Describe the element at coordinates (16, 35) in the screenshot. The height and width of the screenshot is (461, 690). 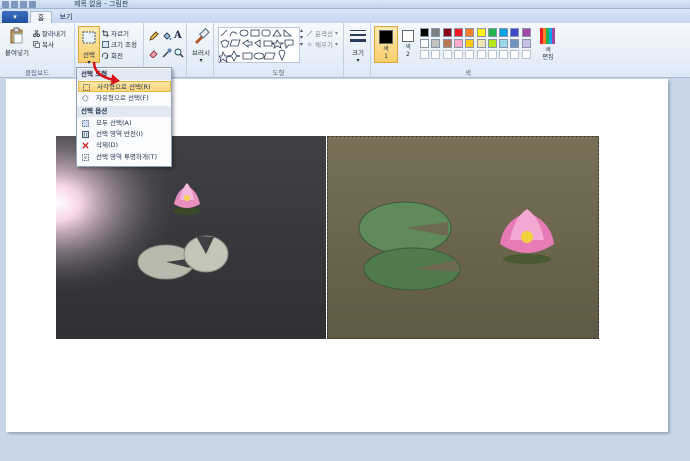
I see `paste-icon` at that location.